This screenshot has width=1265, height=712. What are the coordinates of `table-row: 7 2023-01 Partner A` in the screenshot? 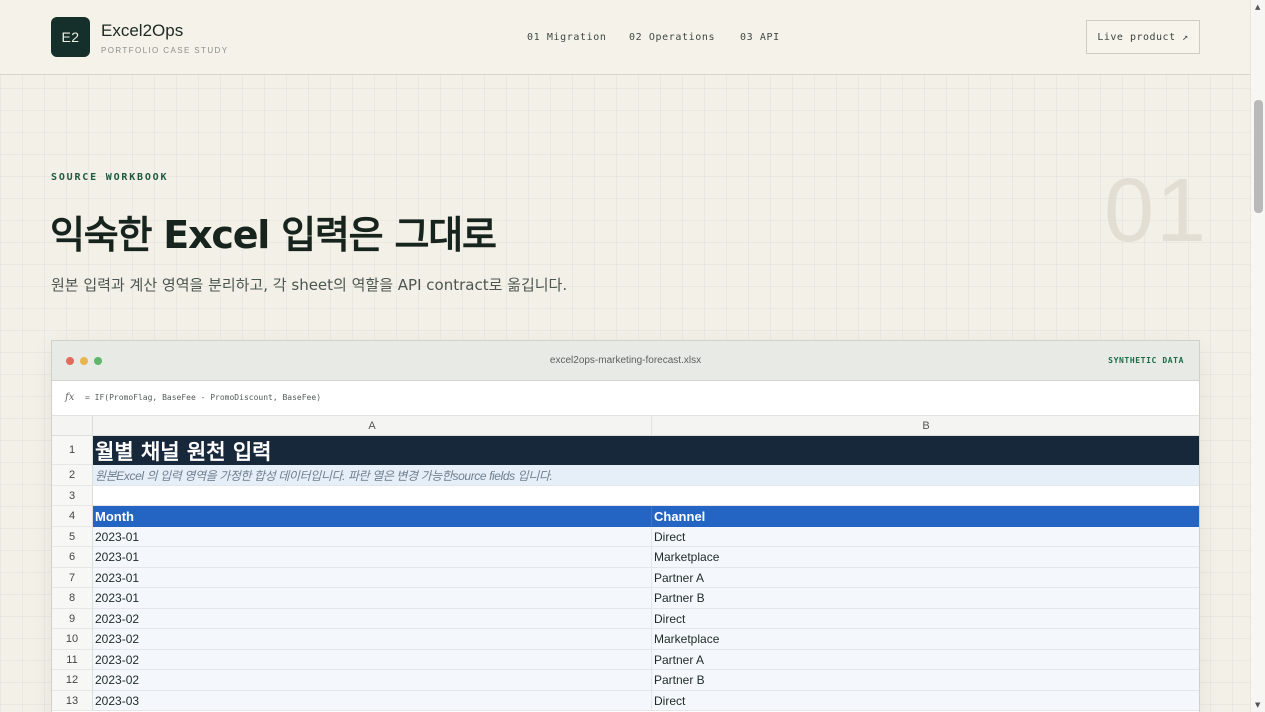 It's located at (625, 578).